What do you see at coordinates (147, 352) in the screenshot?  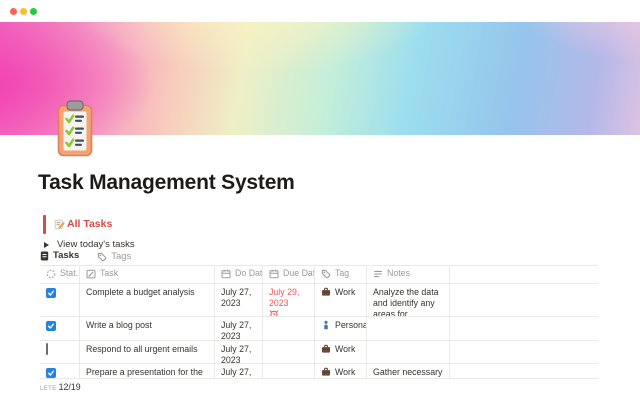 I see `task-cell: Respond to all urgent emails` at bounding box center [147, 352].